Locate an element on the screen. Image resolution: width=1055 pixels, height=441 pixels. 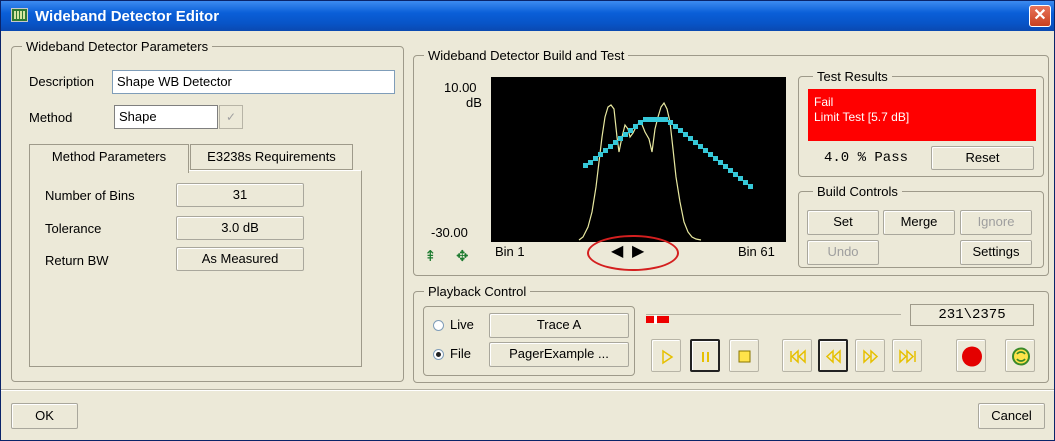
tolerance-field: 3.0 dB is located at coordinates (240, 228).